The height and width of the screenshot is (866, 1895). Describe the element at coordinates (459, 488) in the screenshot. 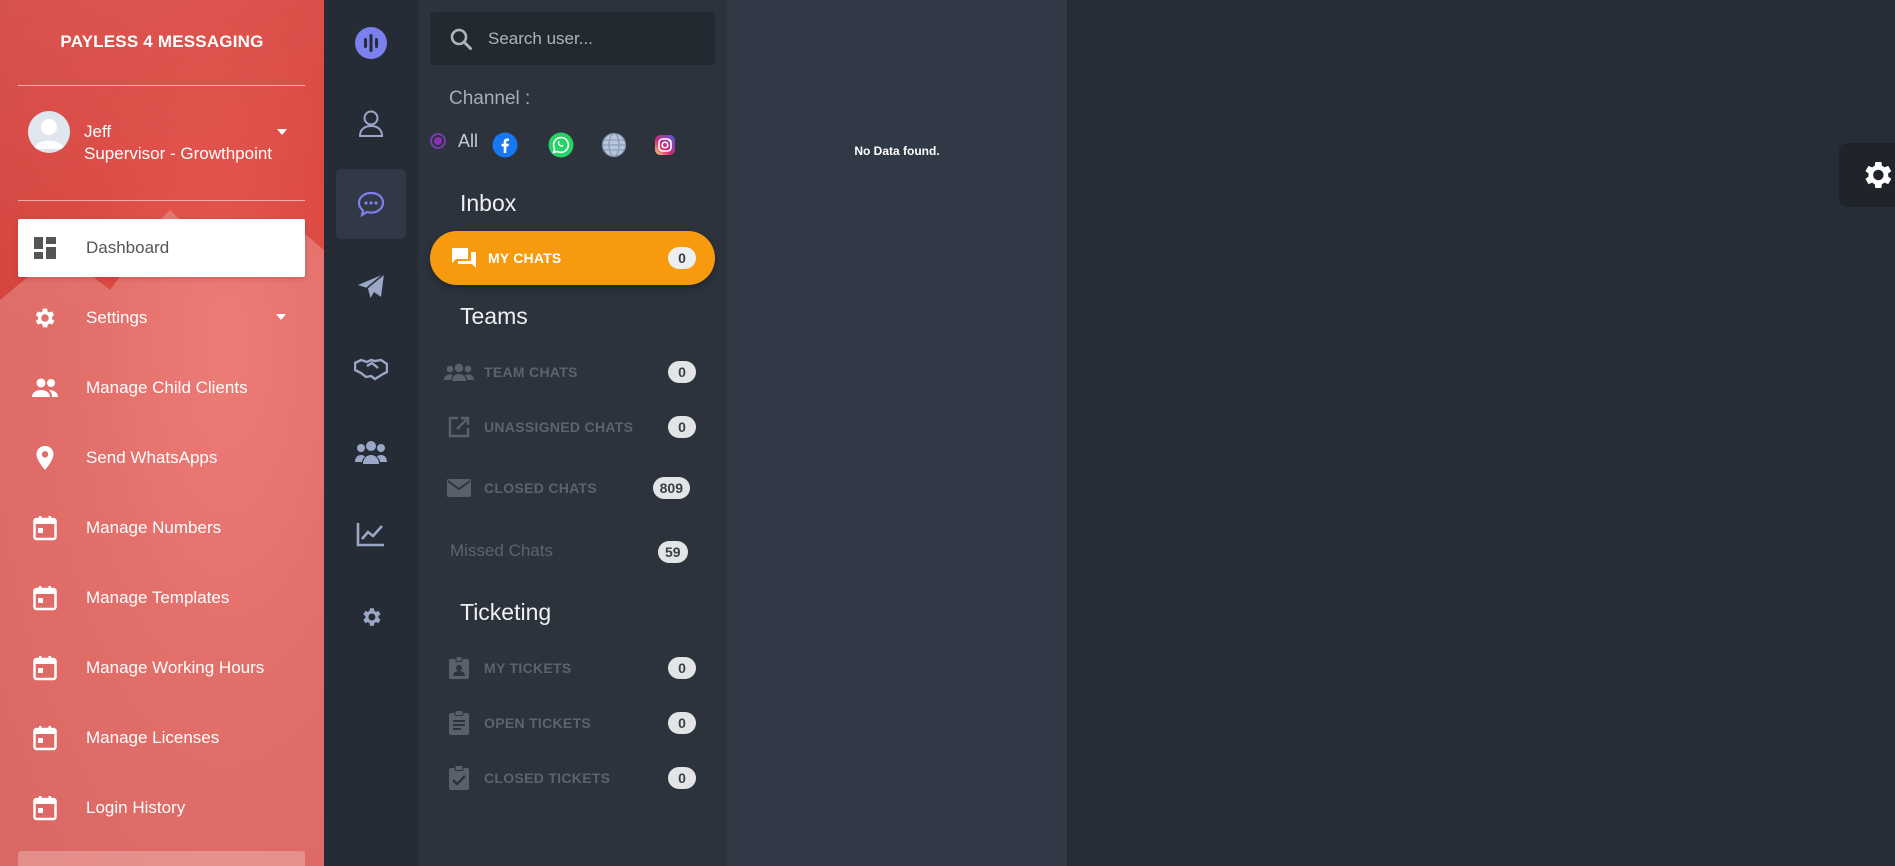

I see `envelope-icon` at that location.